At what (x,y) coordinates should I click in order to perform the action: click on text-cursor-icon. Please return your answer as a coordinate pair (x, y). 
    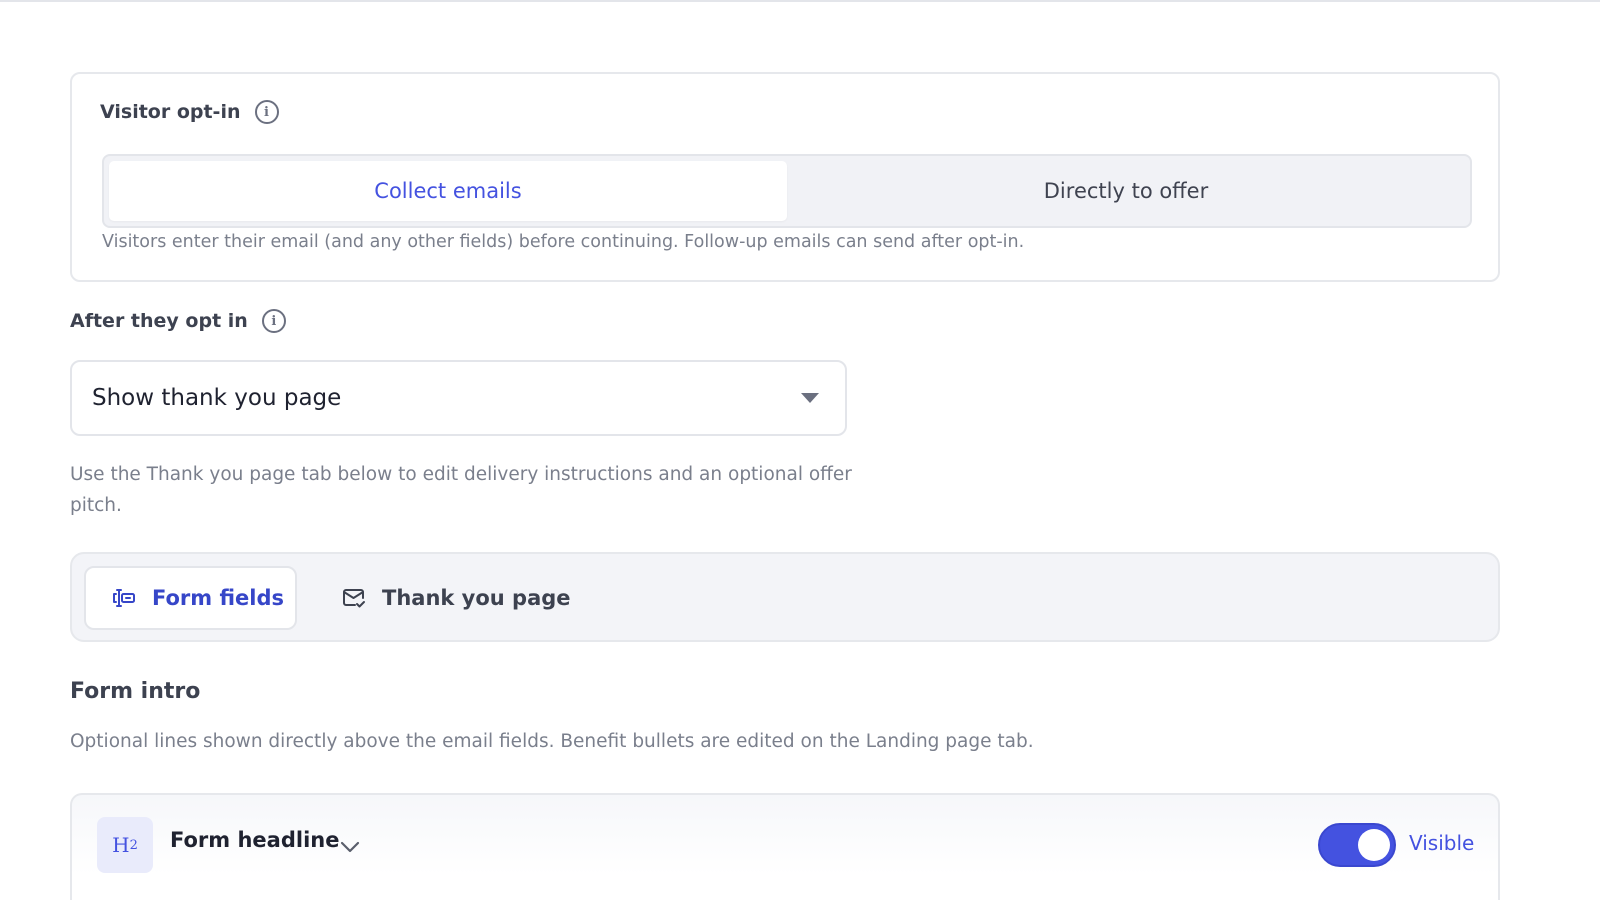
    Looking at the image, I should click on (124, 598).